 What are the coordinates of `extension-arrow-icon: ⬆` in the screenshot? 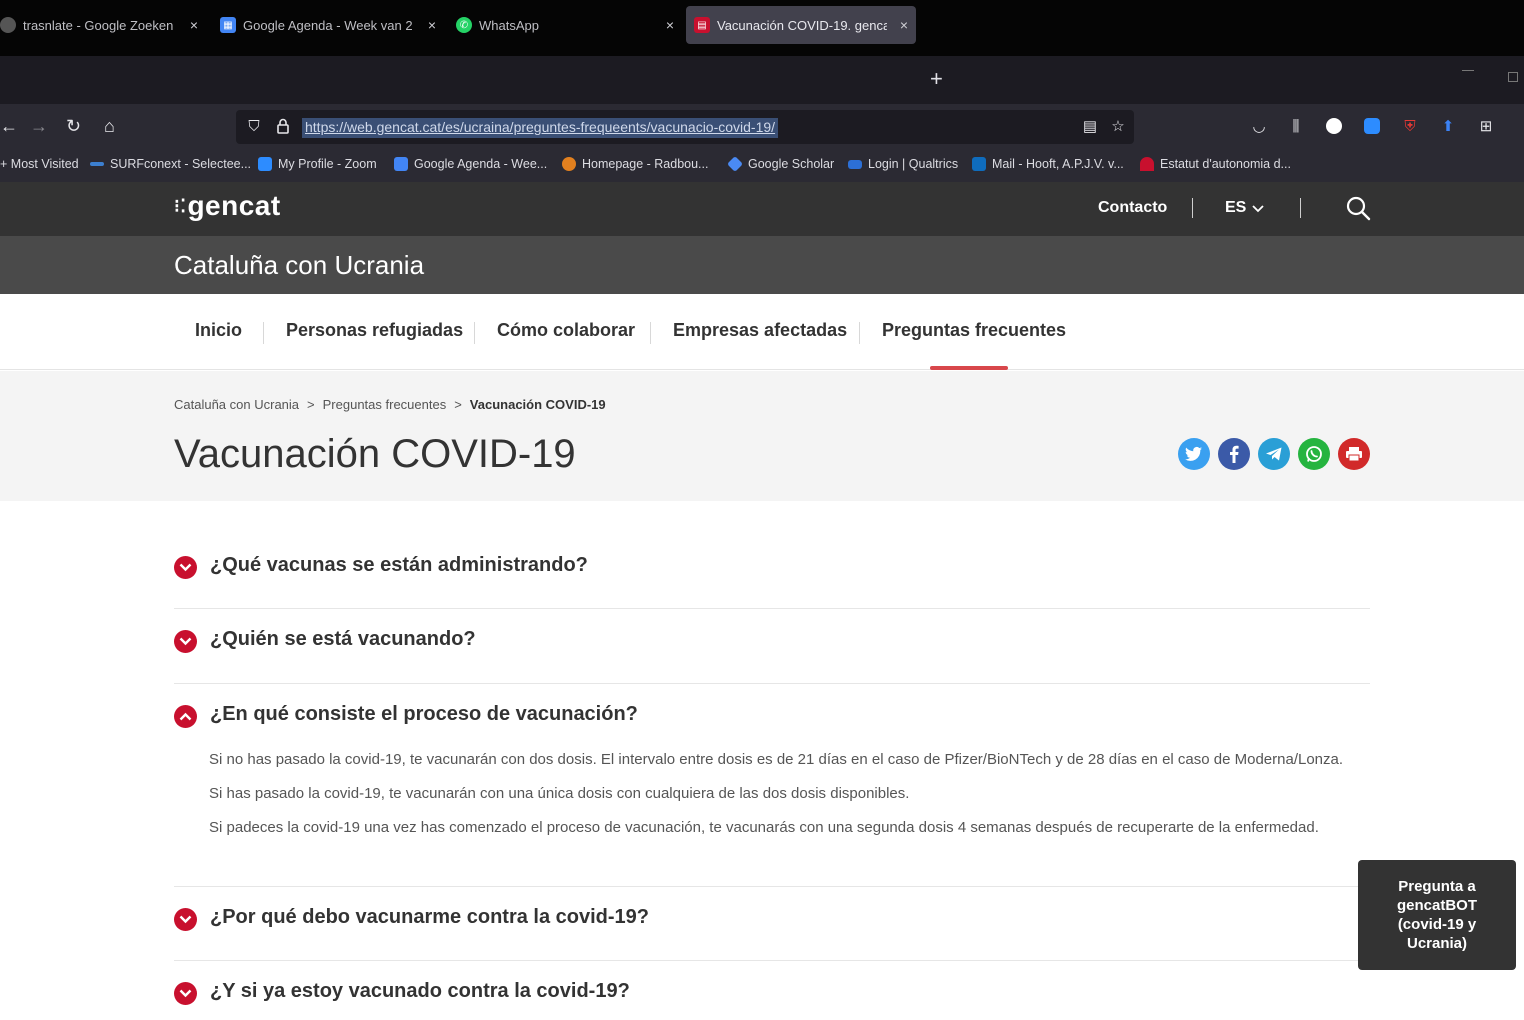 It's located at (1448, 126).